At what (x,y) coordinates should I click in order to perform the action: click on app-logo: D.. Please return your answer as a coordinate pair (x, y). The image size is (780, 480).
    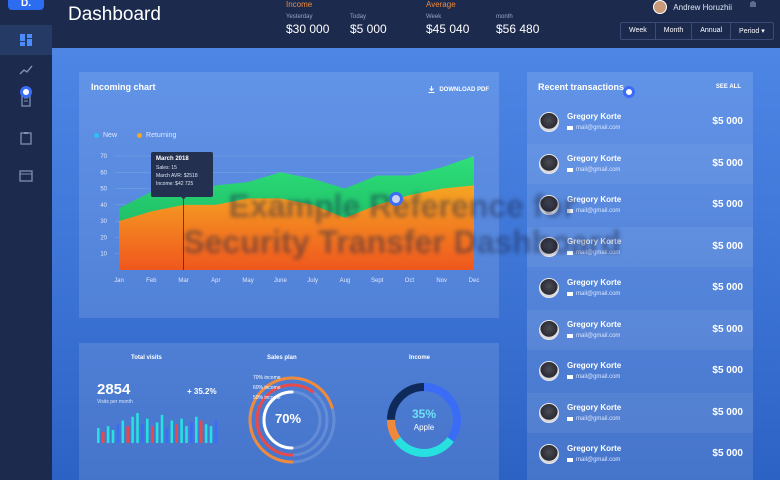
    Looking at the image, I should click on (26, 5).